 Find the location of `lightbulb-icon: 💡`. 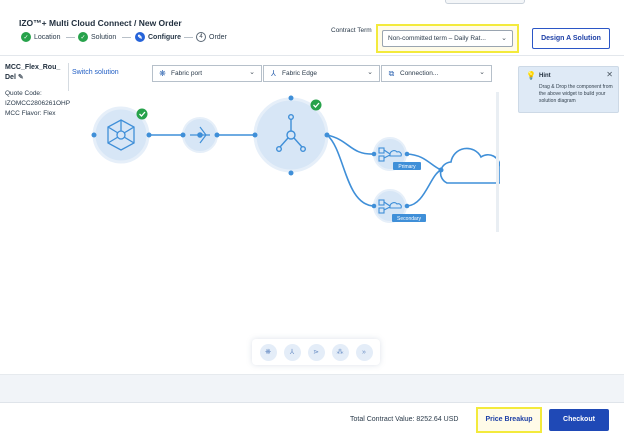

lightbulb-icon: 💡 is located at coordinates (531, 75).